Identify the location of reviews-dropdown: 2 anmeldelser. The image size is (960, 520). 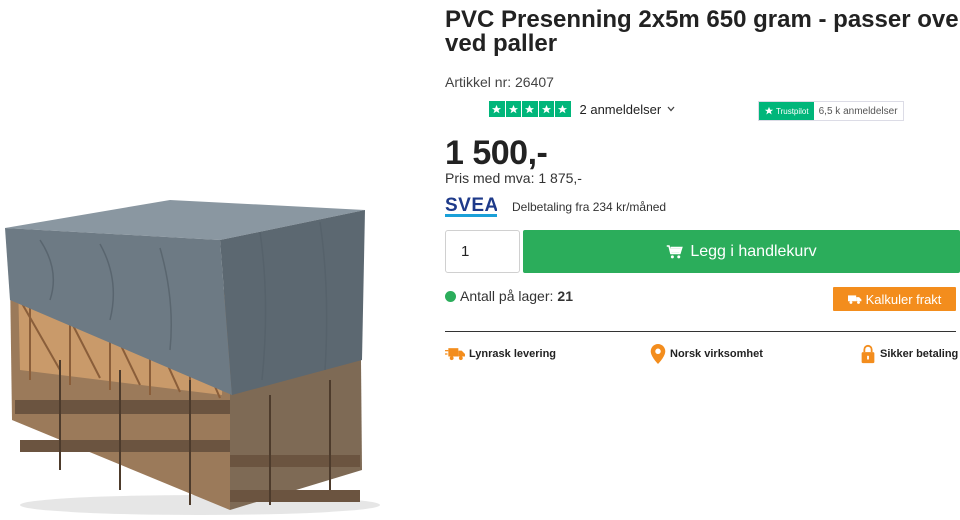
(628, 109).